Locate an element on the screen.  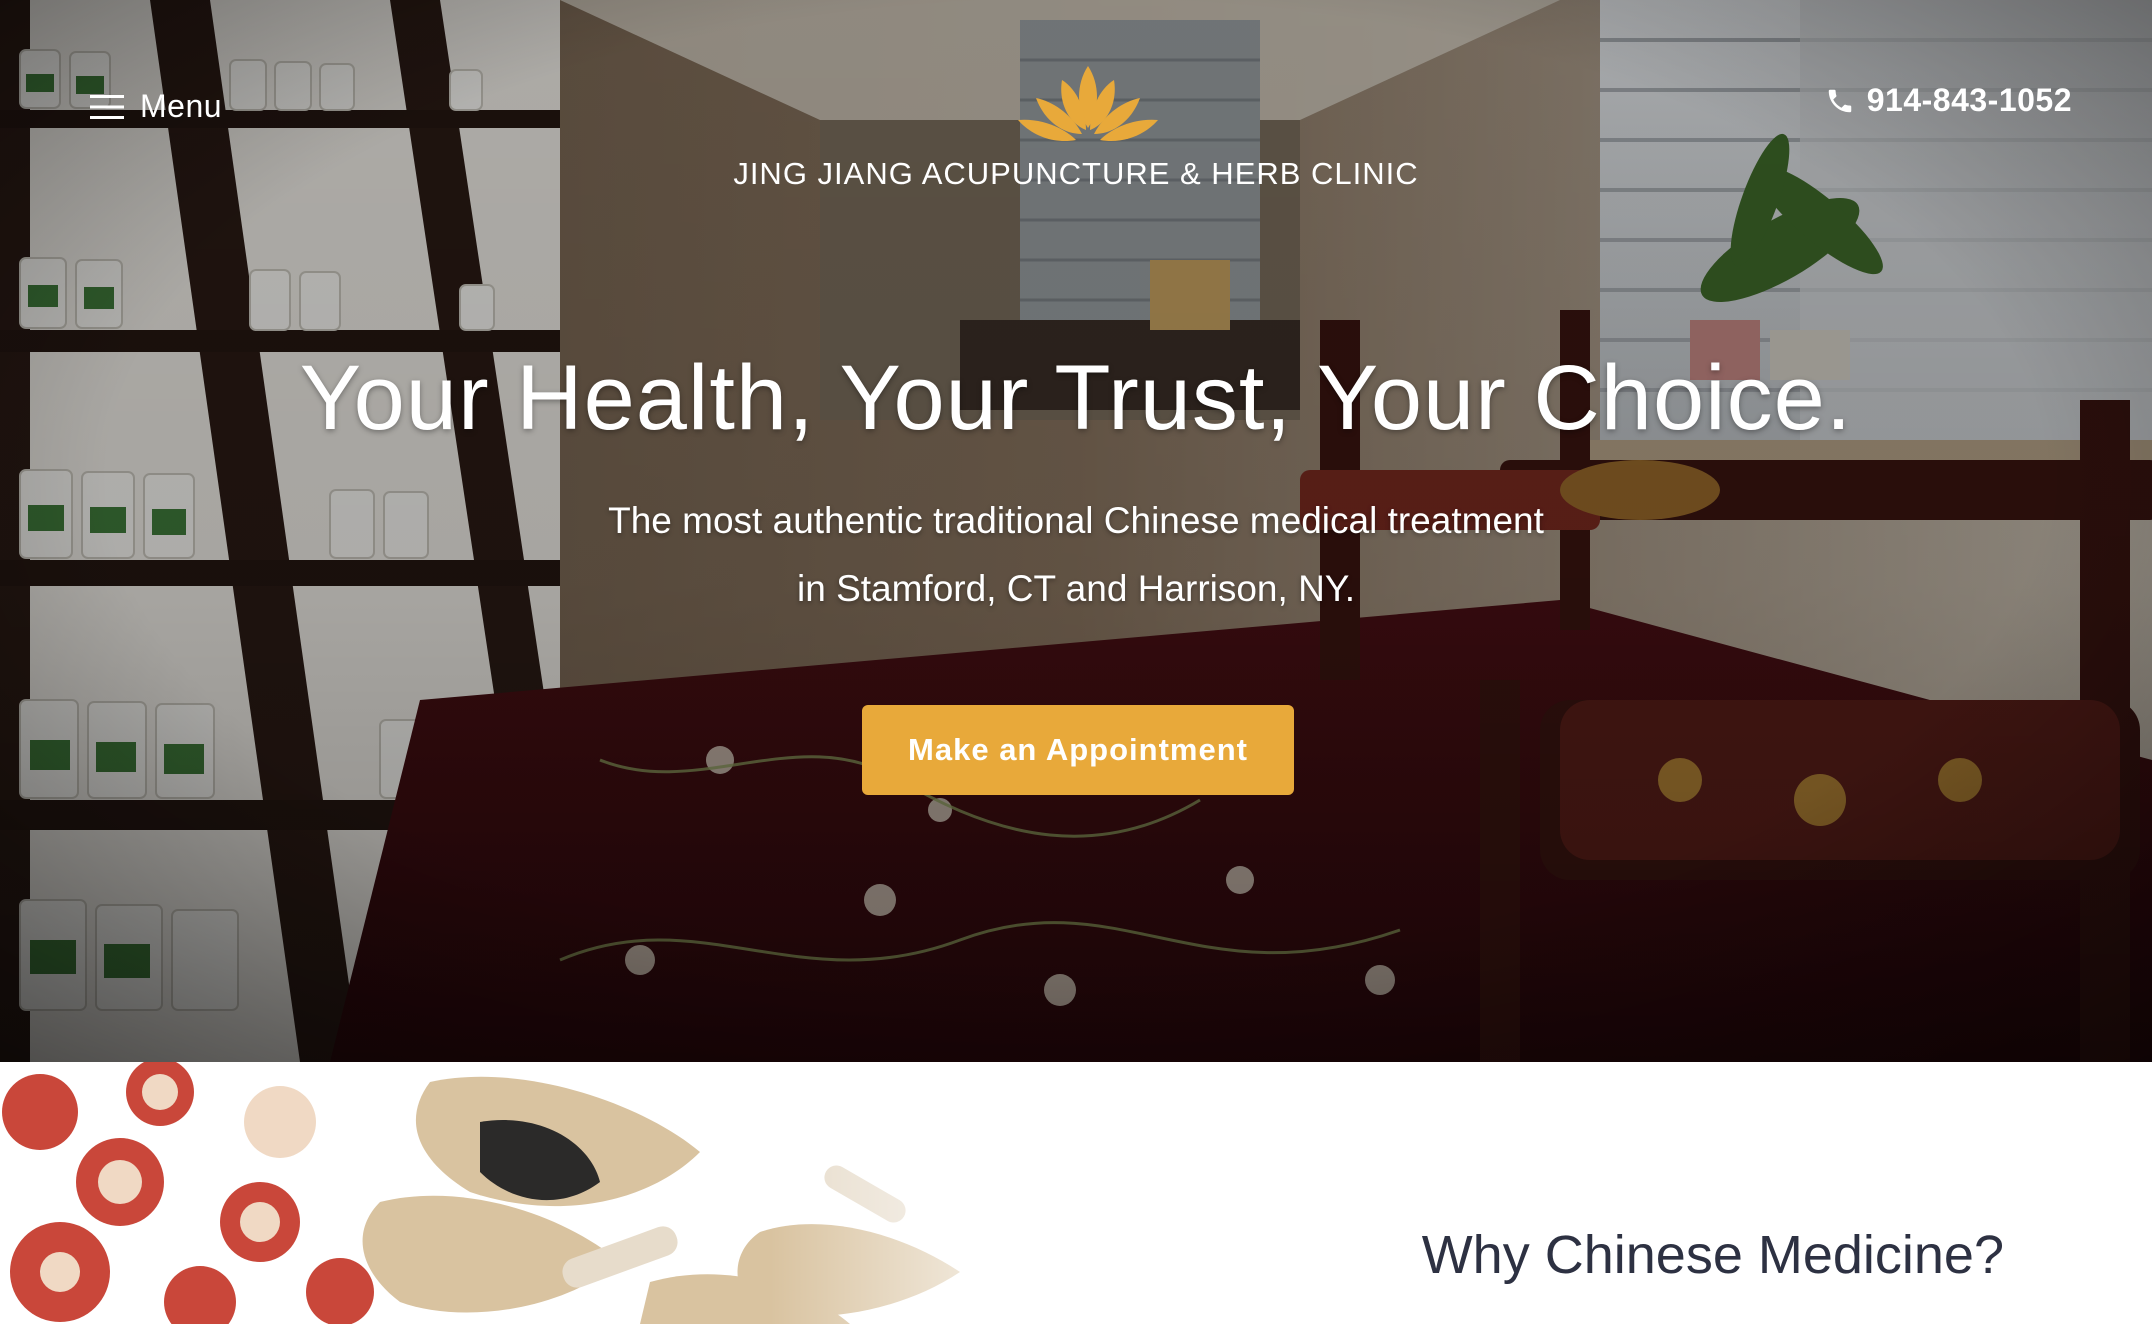
hamburger-menu-icon is located at coordinates (107, 106).